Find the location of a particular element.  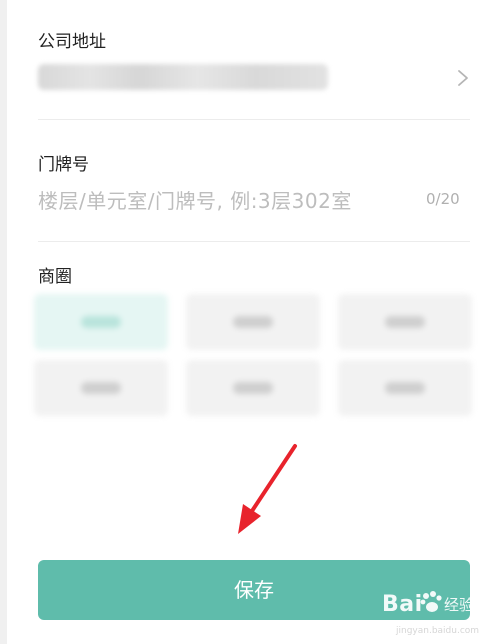

baidu-watermark: Bai 经验 jingyan.baidu.com is located at coordinates (438, 615).